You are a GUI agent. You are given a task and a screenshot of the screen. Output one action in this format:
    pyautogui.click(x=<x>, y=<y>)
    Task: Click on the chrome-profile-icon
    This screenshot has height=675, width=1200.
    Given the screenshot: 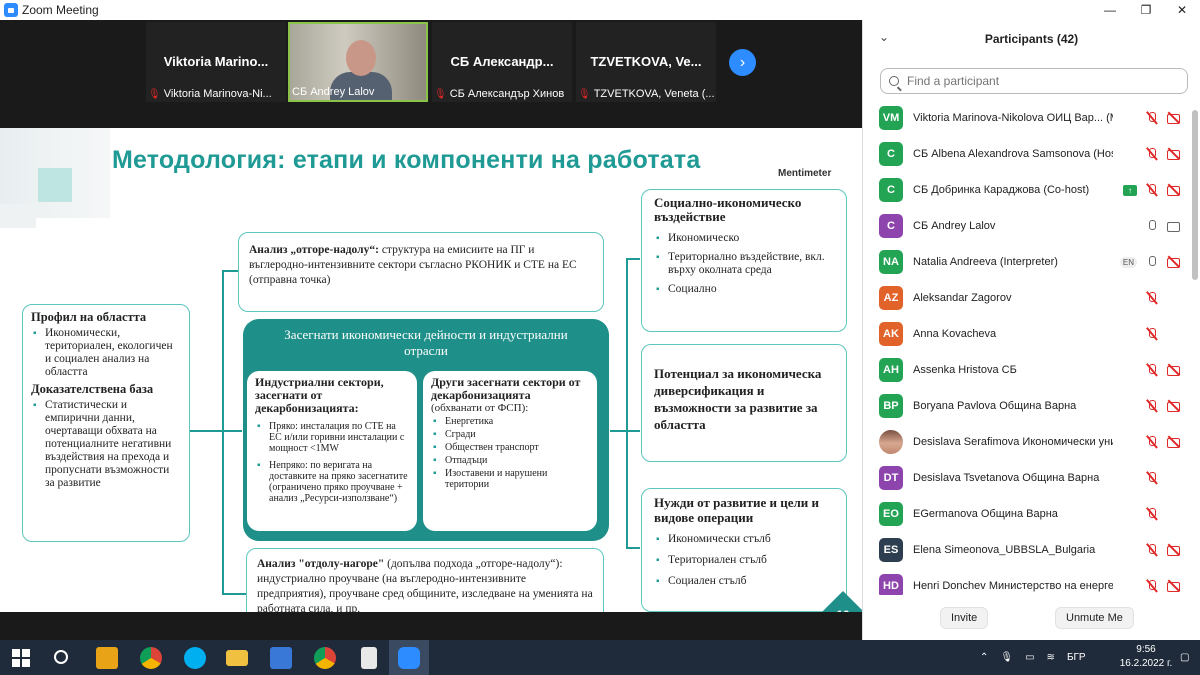 What is the action you would take?
    pyautogui.click(x=325, y=658)
    